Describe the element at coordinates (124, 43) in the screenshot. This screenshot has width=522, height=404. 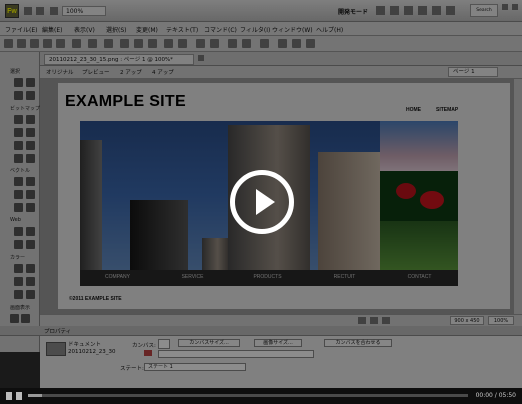
I see `cut-icon` at that location.